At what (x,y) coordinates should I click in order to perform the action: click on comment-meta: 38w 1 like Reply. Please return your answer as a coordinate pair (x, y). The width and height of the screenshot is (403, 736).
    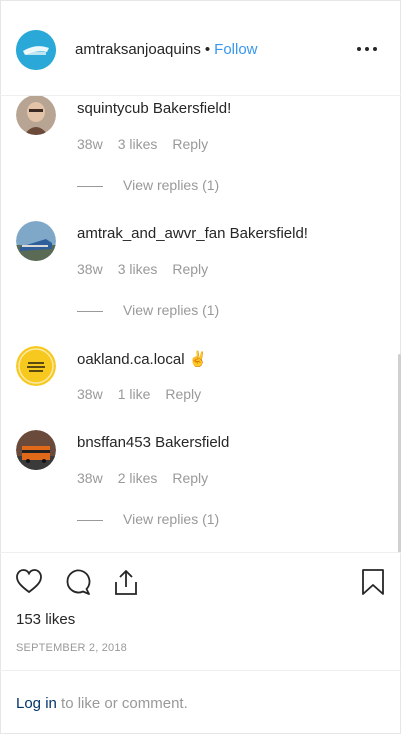
    Looking at the image, I should click on (146, 394).